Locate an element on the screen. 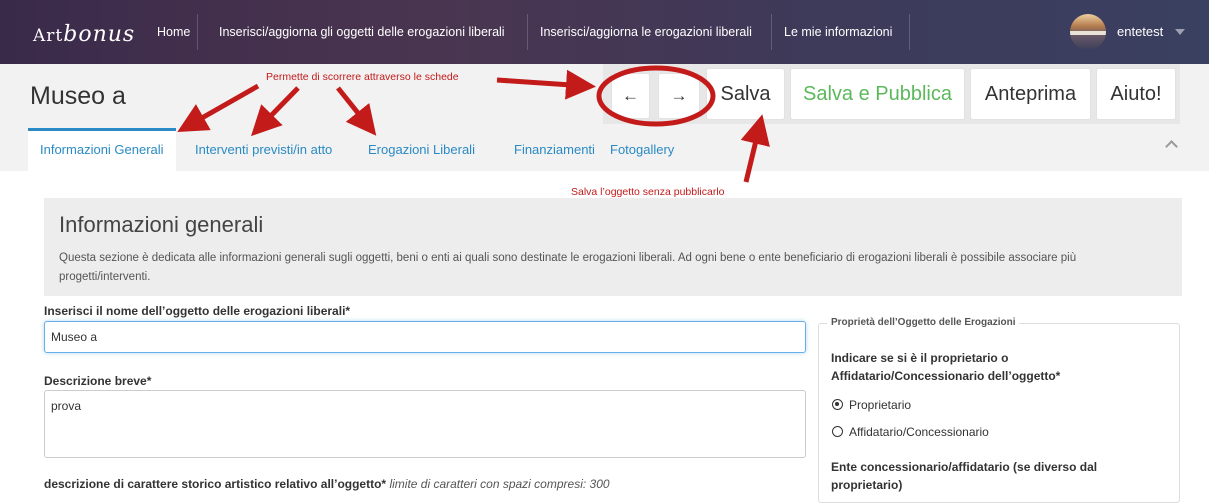 This screenshot has width=1209, height=503. annotation-overlay is located at coordinates (473, 124).